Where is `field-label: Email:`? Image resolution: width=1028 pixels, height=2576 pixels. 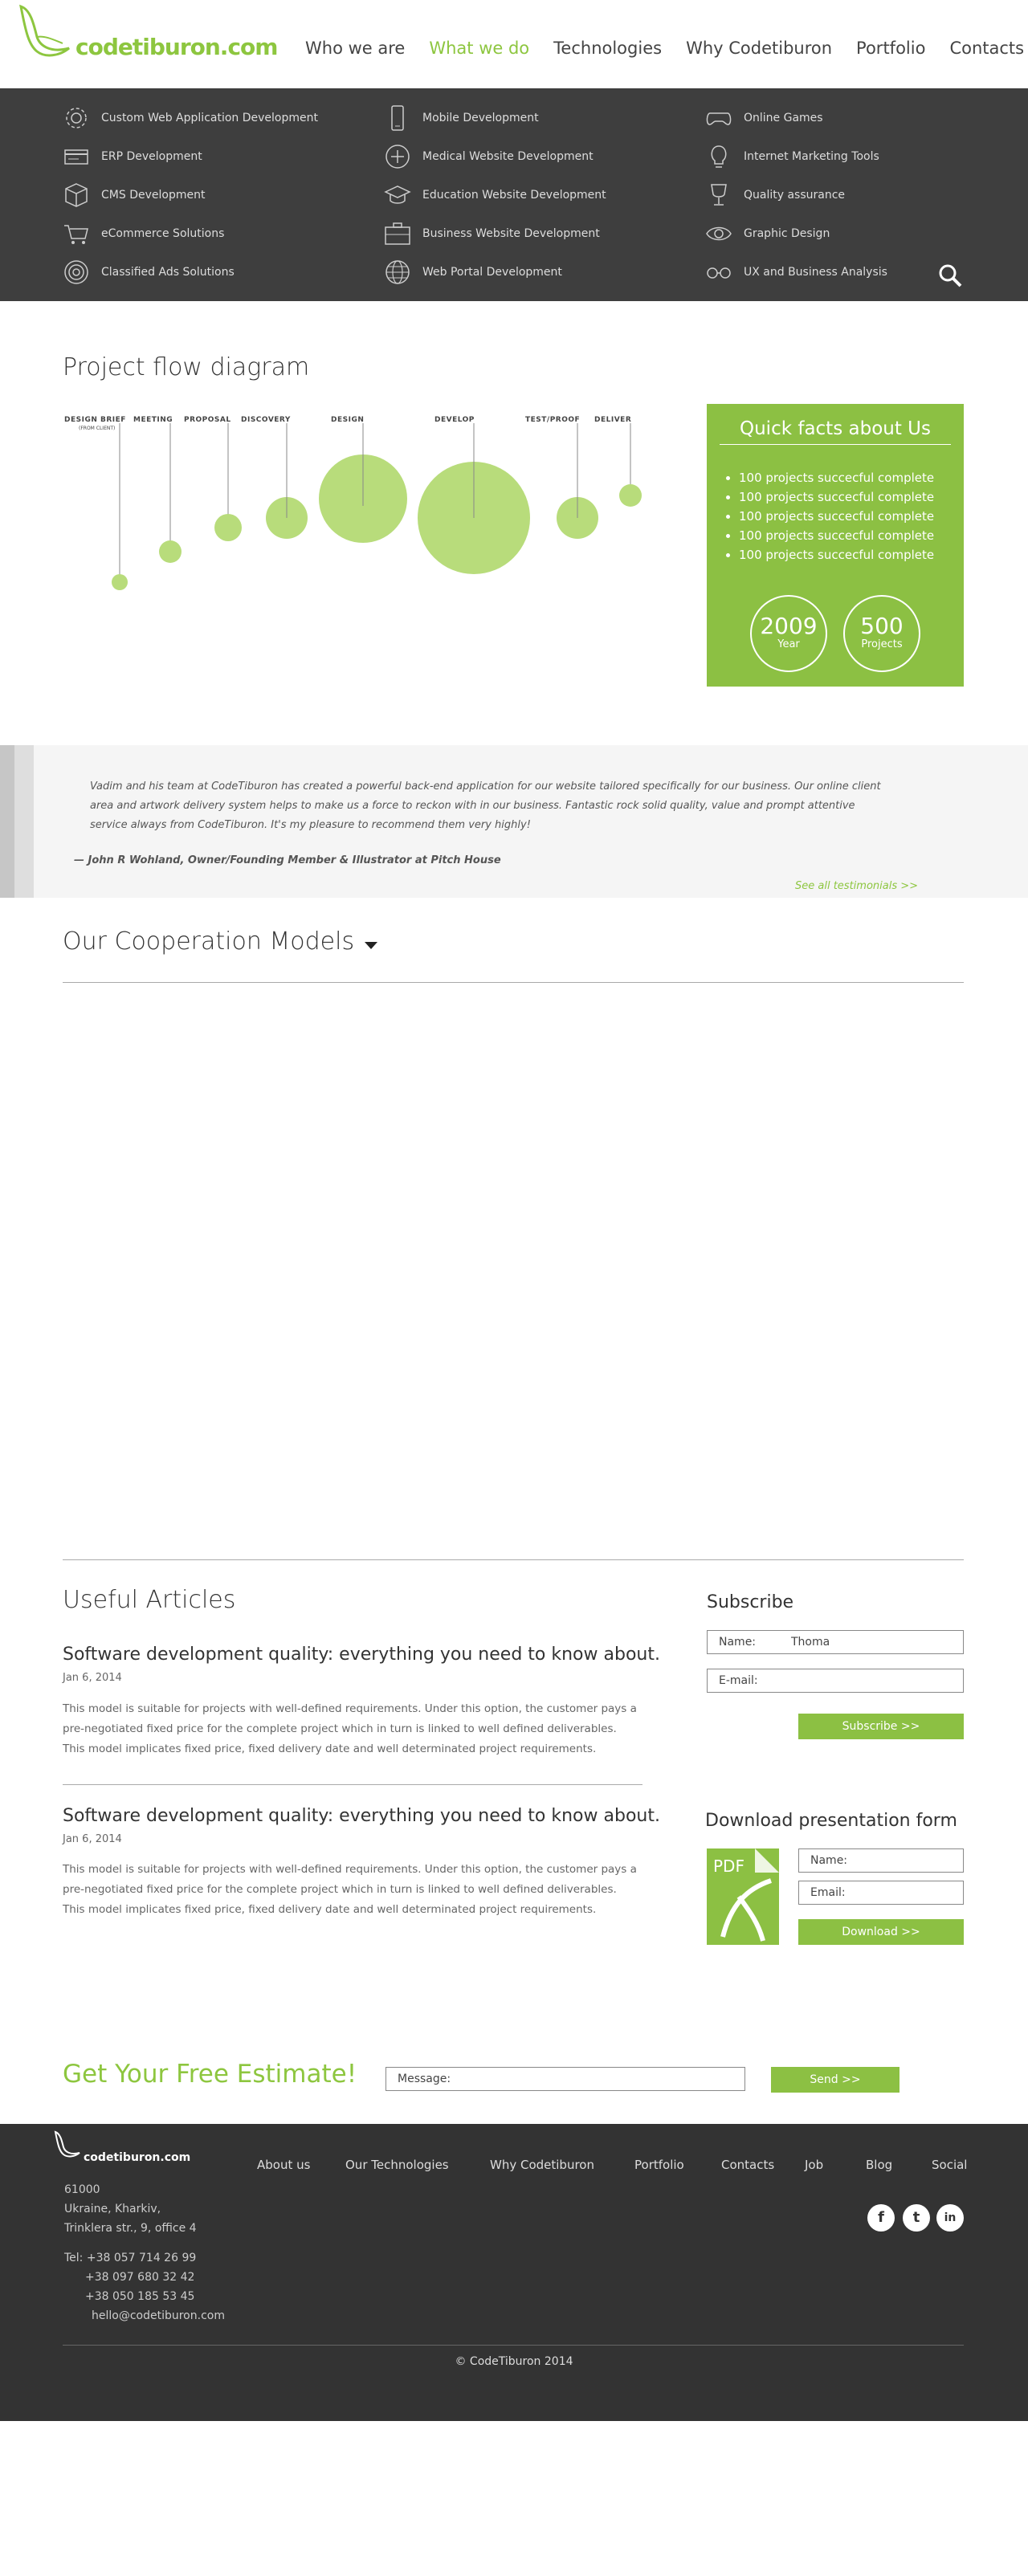
field-label: Email: is located at coordinates (828, 1892).